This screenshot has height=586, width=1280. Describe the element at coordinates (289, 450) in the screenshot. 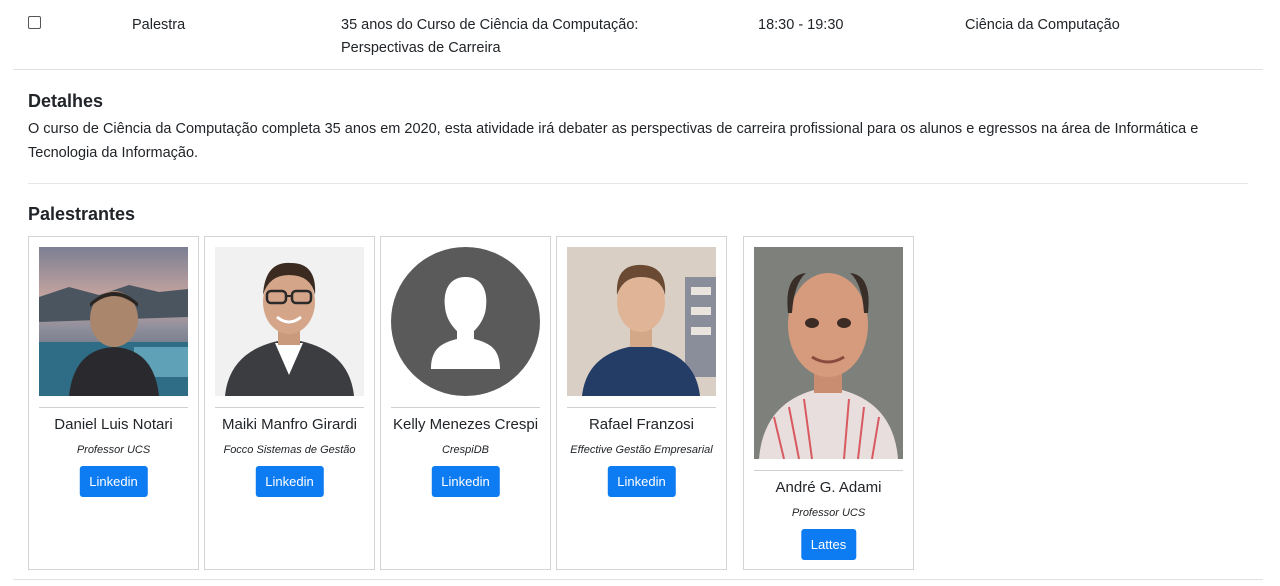

I see `speaker-org: Focco Sistemas de Gestão` at that location.